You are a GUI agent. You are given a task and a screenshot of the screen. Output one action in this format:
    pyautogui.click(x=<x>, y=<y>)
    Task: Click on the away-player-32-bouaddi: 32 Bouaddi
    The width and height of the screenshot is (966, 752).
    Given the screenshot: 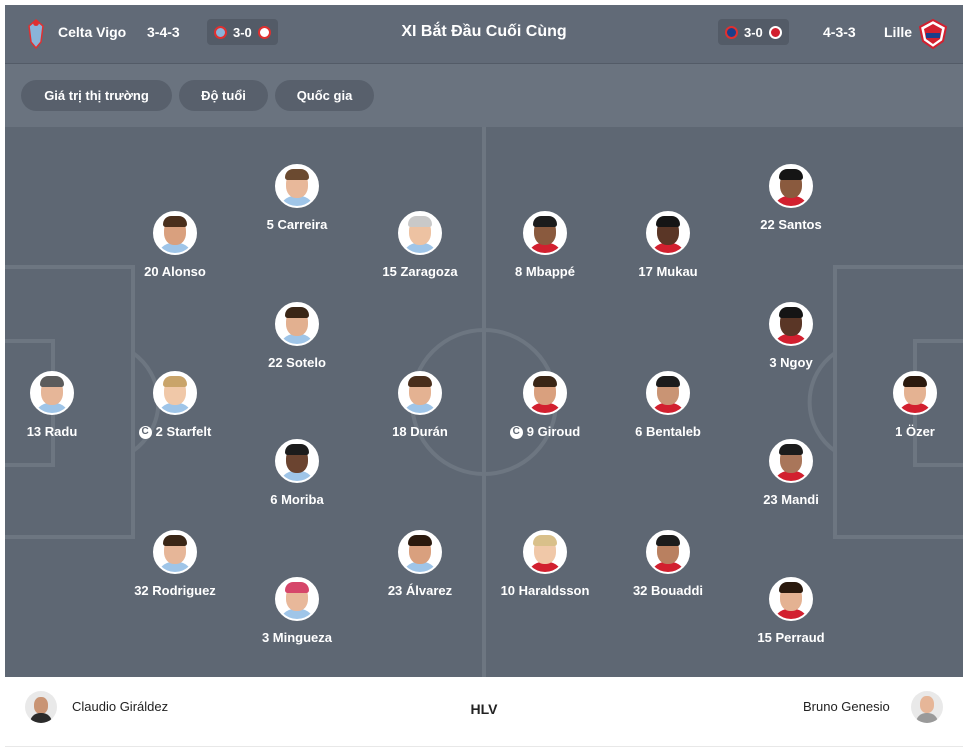 What is the action you would take?
    pyautogui.click(x=668, y=564)
    